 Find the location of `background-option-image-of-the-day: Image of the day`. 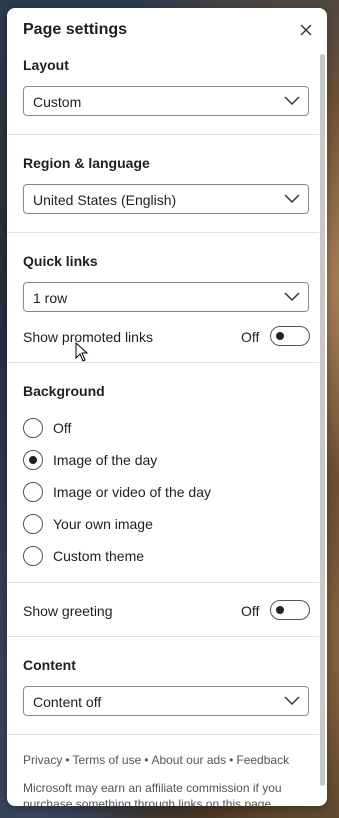

background-option-image-of-the-day: Image of the day is located at coordinates (153, 461).